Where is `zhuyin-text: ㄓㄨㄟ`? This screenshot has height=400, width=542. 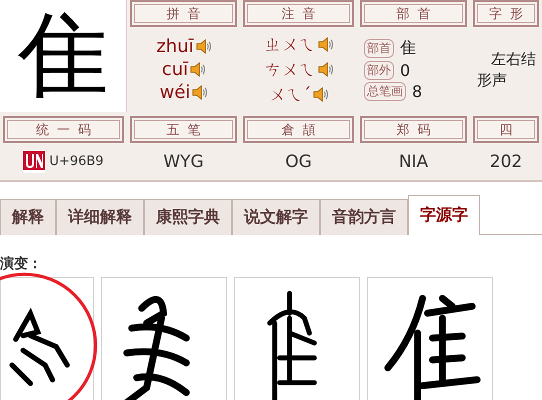 zhuyin-text: ㄓㄨㄟ is located at coordinates (290, 45).